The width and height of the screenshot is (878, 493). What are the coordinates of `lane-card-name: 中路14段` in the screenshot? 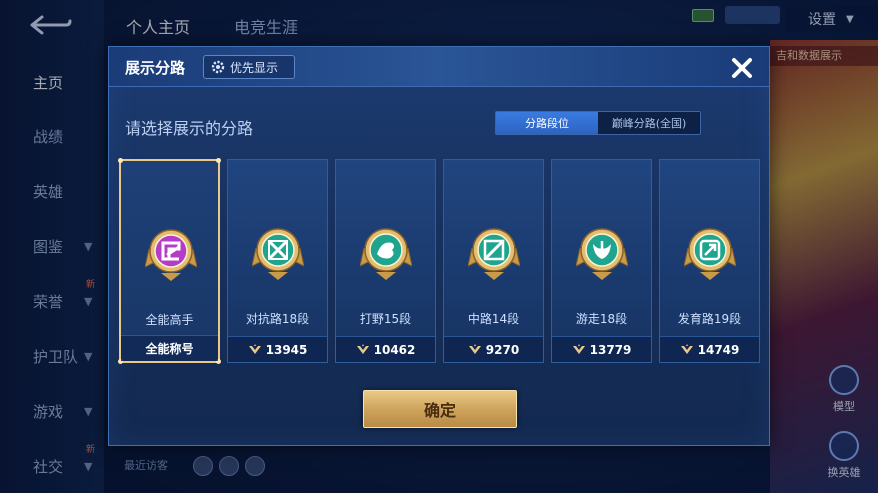 It's located at (493, 319).